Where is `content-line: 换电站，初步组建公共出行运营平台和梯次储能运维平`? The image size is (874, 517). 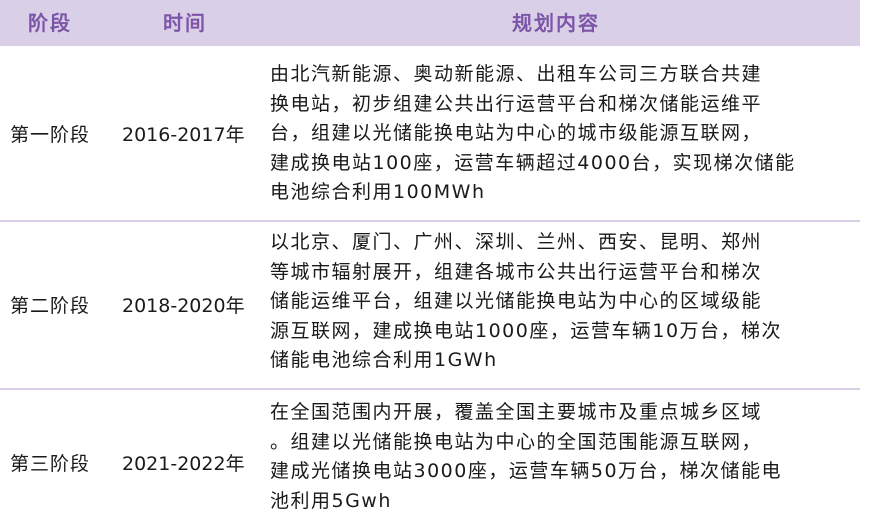
content-line: 换电站，初步组建公共出行运营平台和梯次储能运维平 is located at coordinates (516, 103).